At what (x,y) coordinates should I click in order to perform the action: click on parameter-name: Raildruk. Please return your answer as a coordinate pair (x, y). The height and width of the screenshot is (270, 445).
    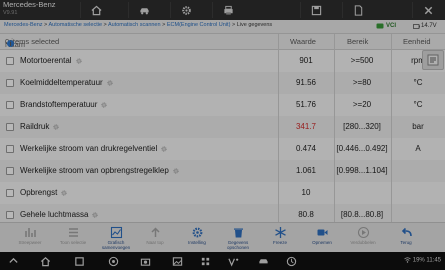
    Looking at the image, I should click on (39, 126).